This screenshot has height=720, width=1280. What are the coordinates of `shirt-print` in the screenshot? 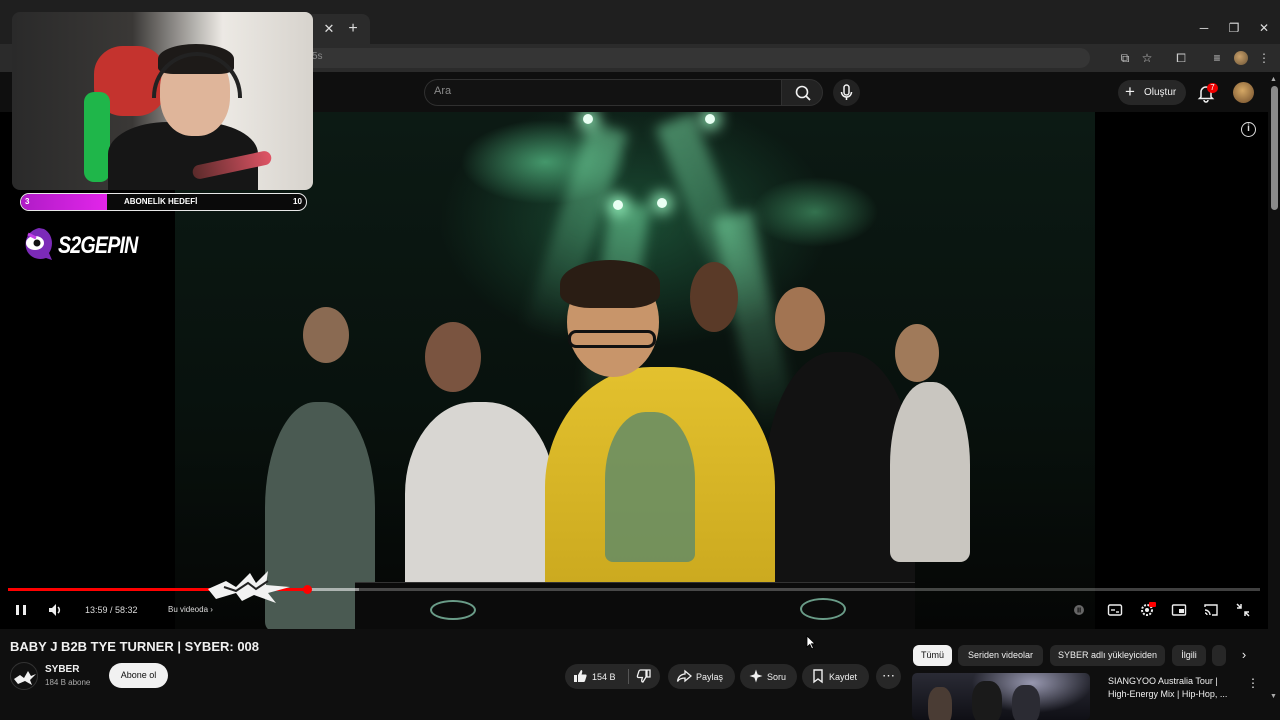 It's located at (650, 487).